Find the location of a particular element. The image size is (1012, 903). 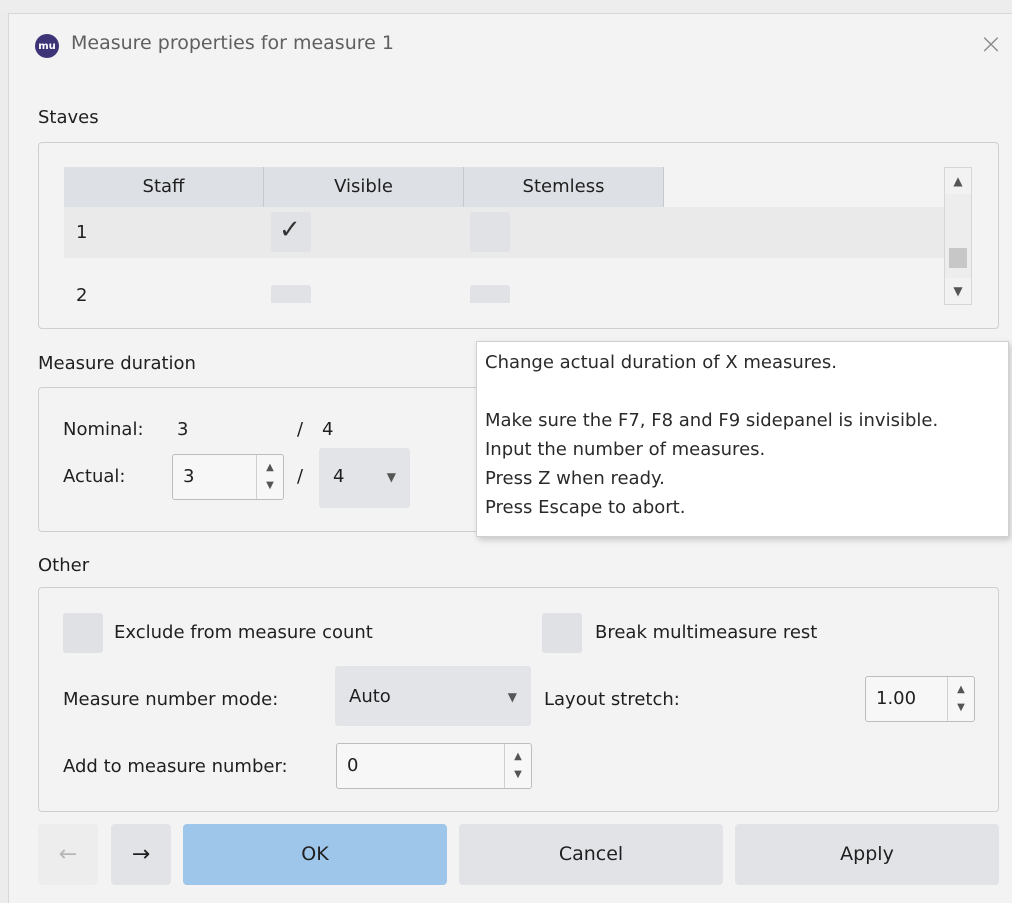

nominal-slash: / is located at coordinates (300, 429).